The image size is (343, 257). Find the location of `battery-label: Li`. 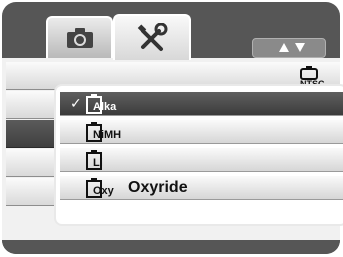

battery-label: Li is located at coordinates (98, 163).